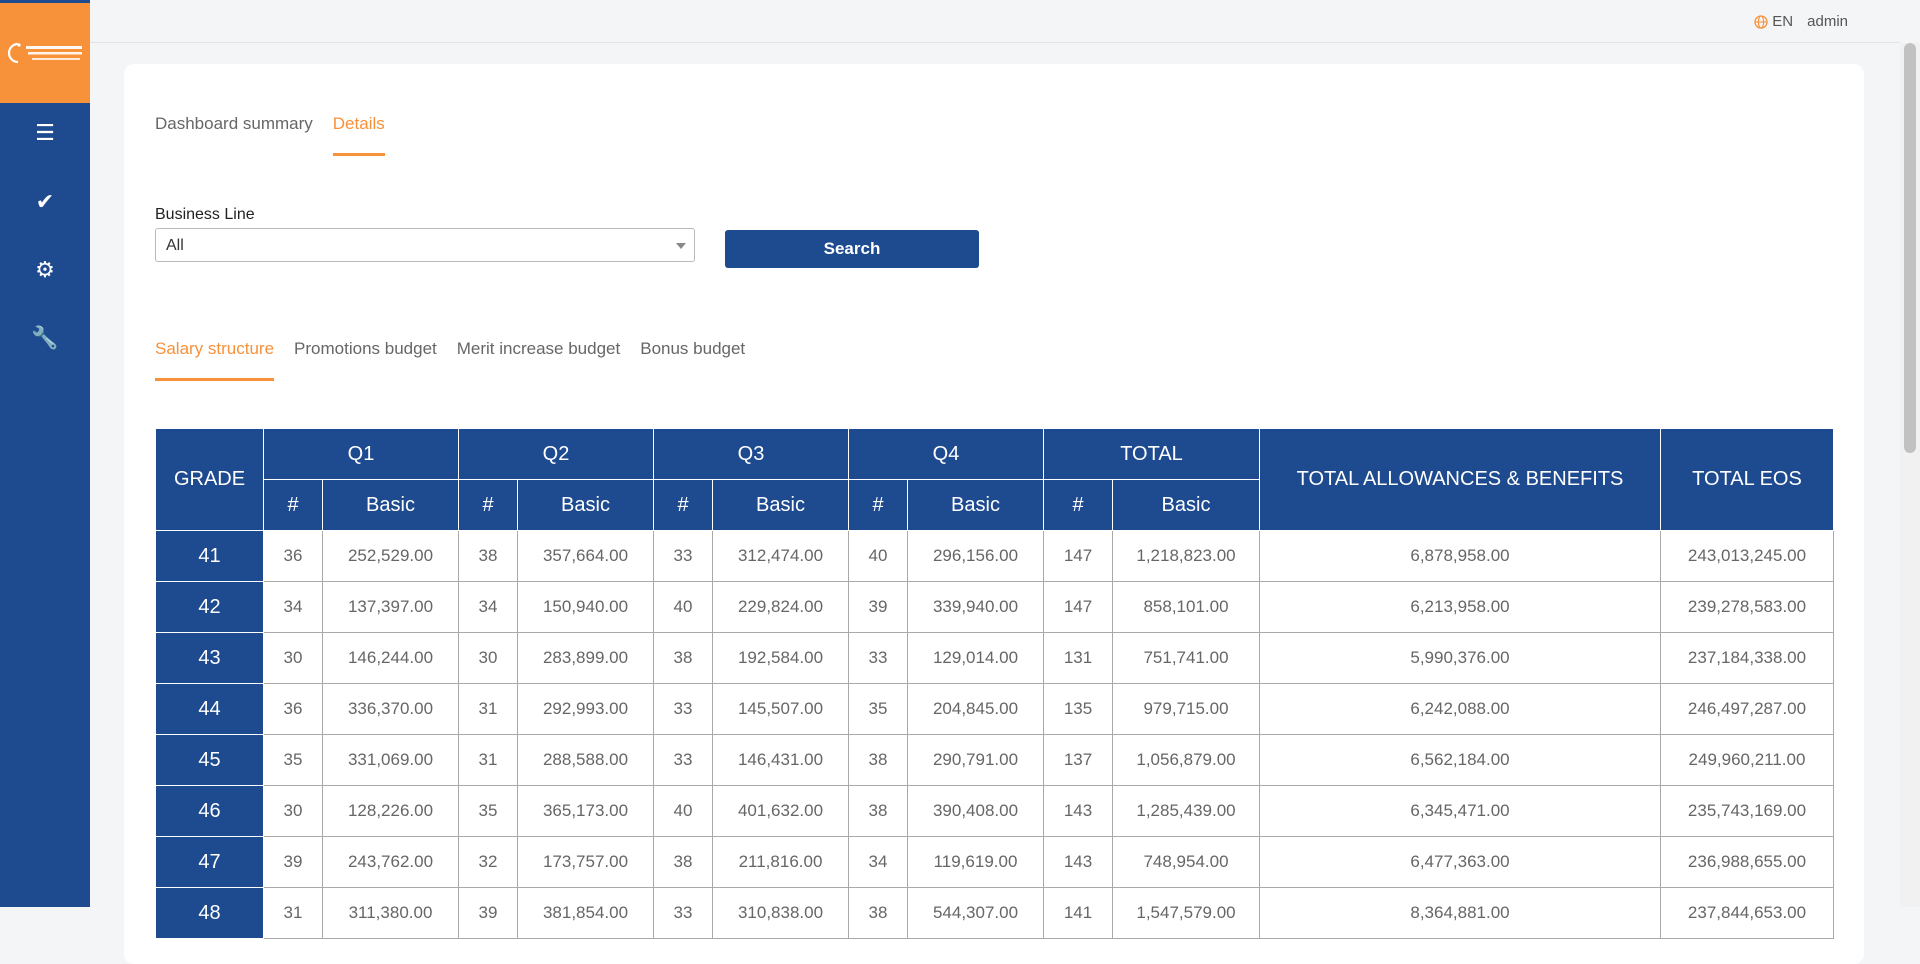  I want to click on table-cell-q4n: 40, so click(878, 556).